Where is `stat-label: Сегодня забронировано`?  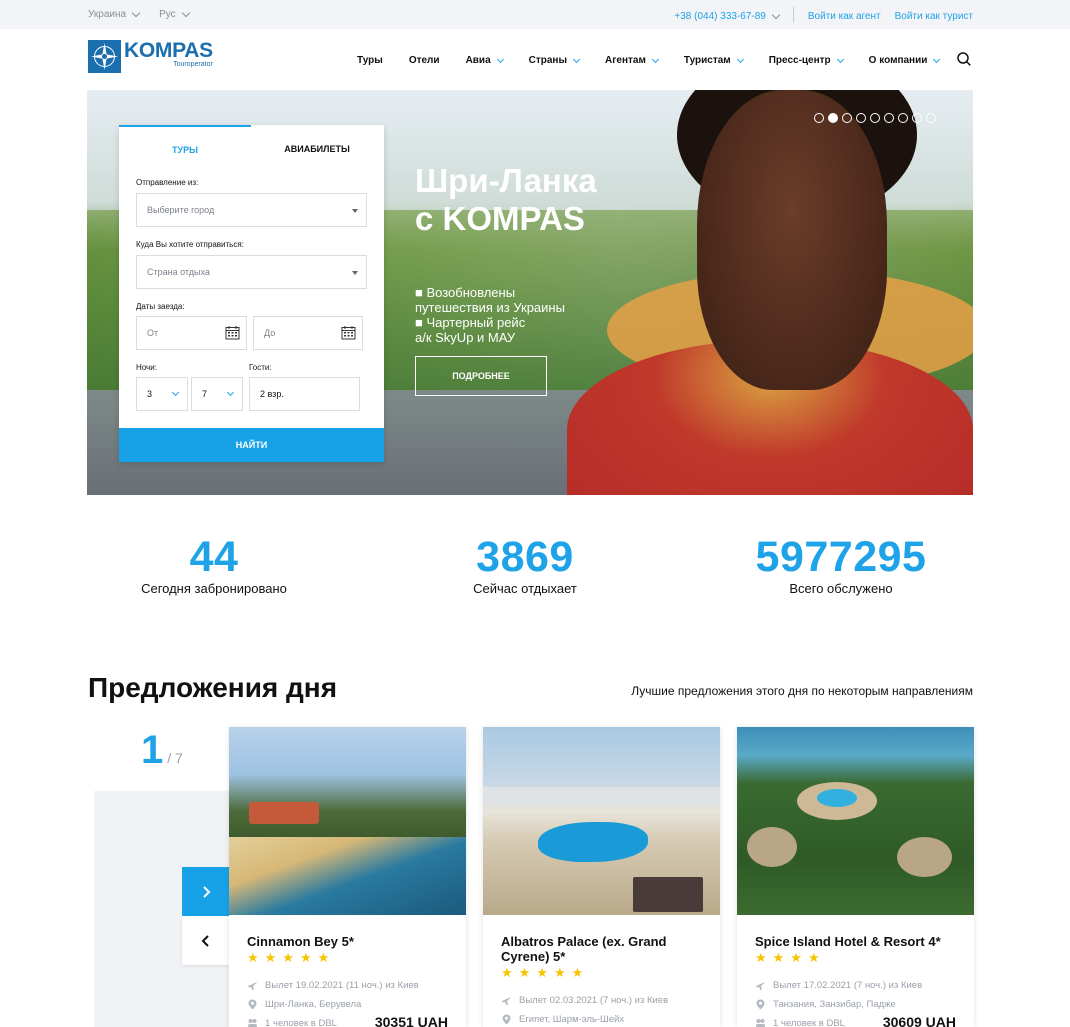
stat-label: Сегодня забронировано is located at coordinates (214, 588).